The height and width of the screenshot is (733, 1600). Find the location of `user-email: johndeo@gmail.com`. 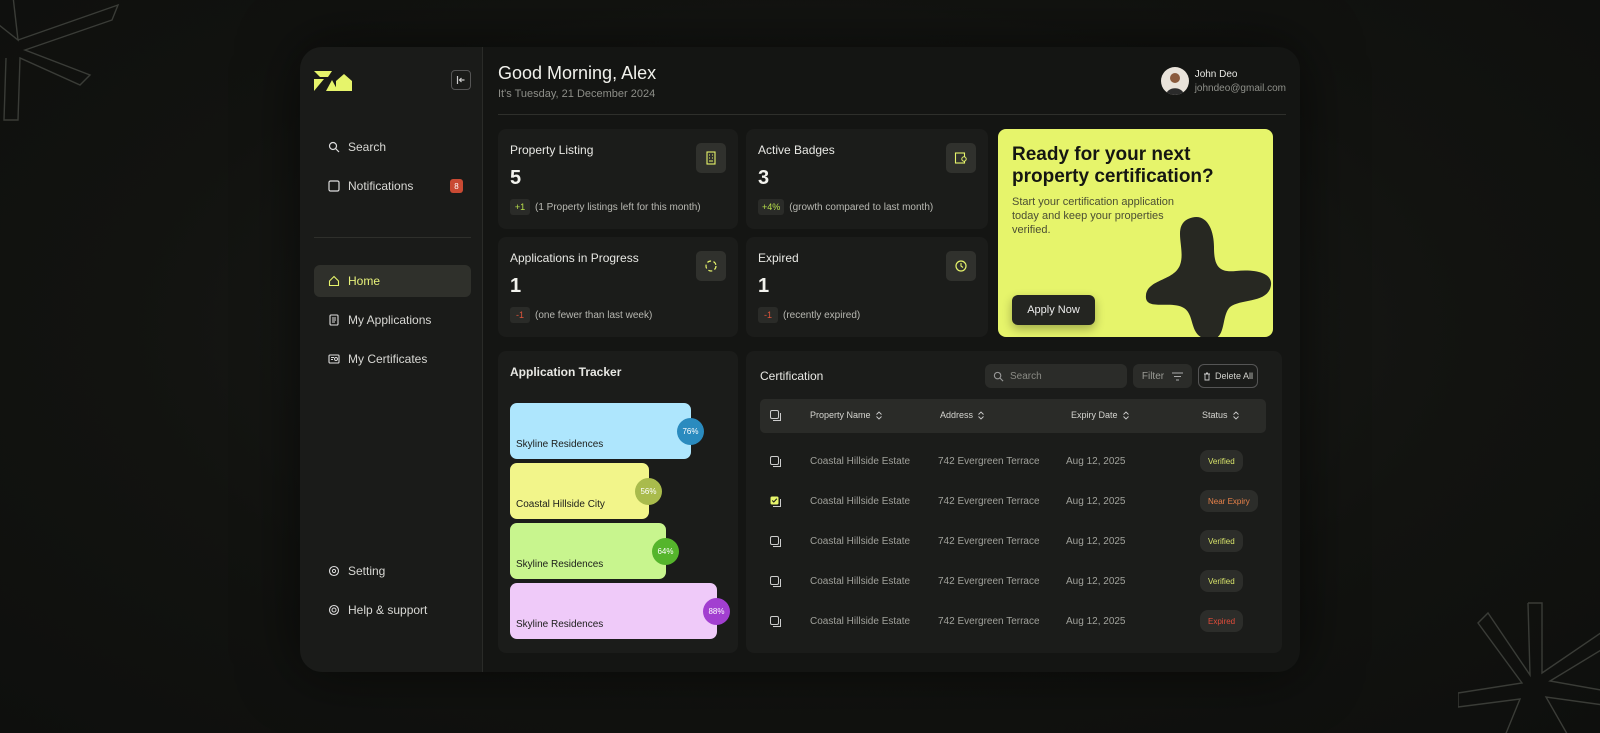

user-email: johndeo@gmail.com is located at coordinates (1240, 88).